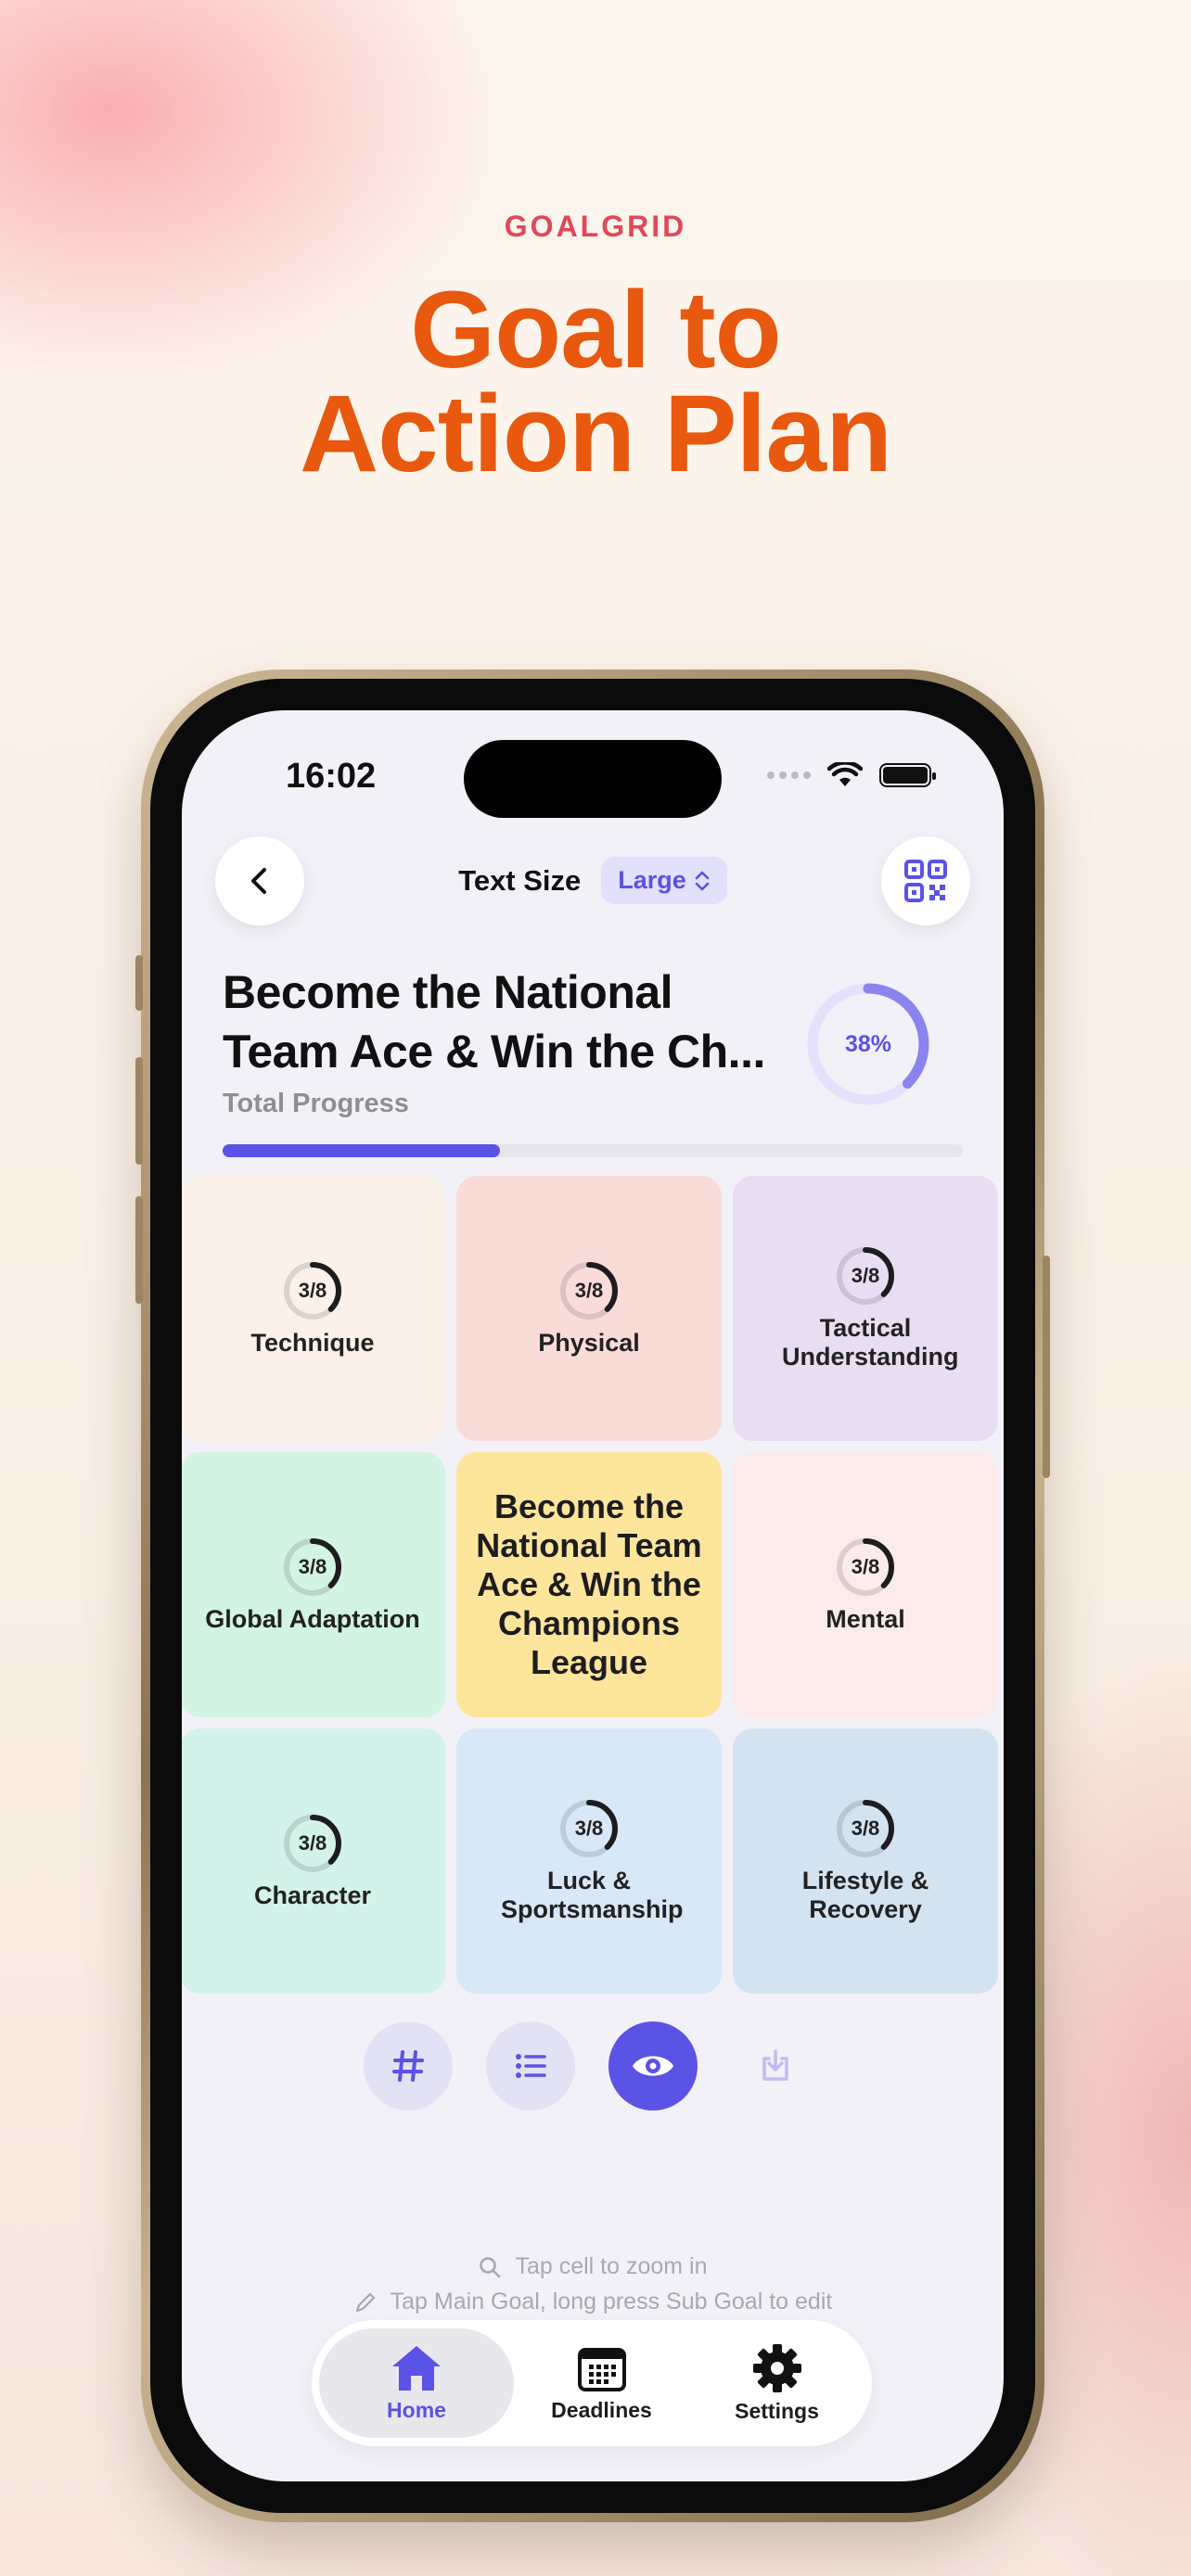  I want to click on total-progress-percent: 38%, so click(868, 1043).